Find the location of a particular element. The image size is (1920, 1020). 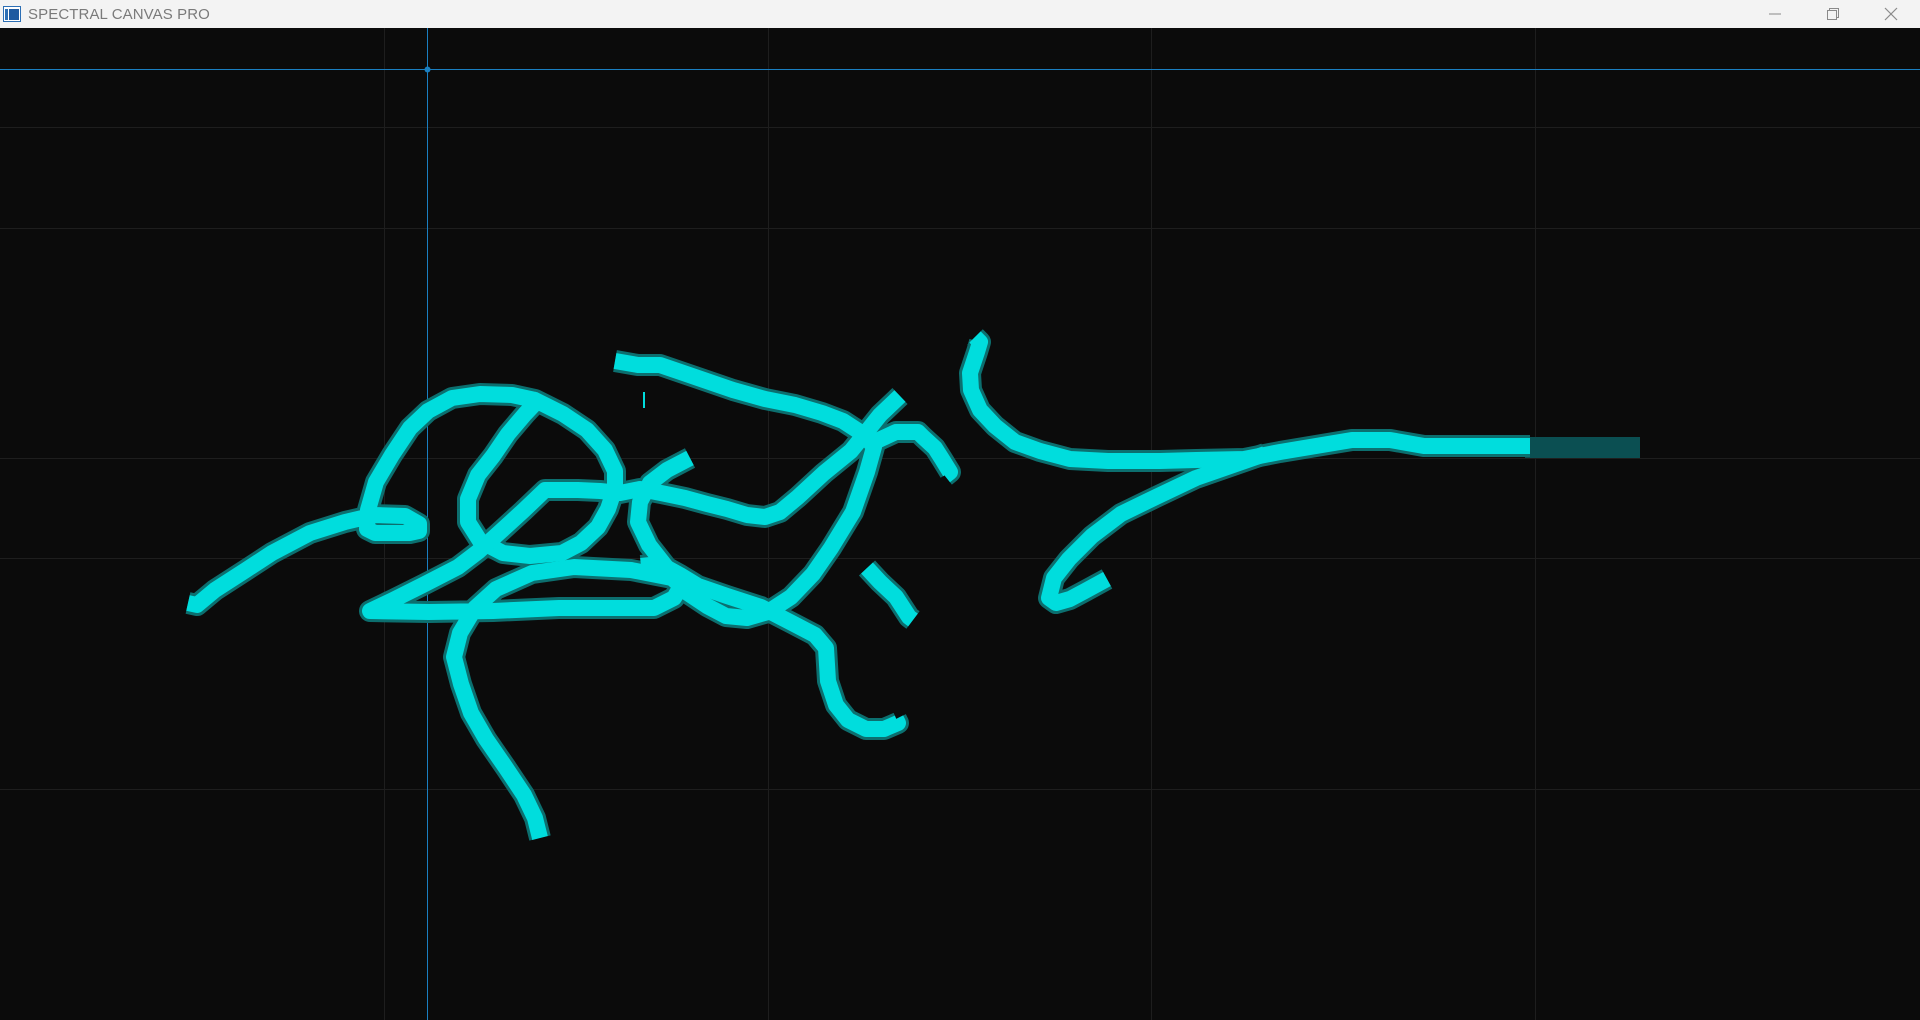

trailing-stroke-segment is located at coordinates (1582, 447).